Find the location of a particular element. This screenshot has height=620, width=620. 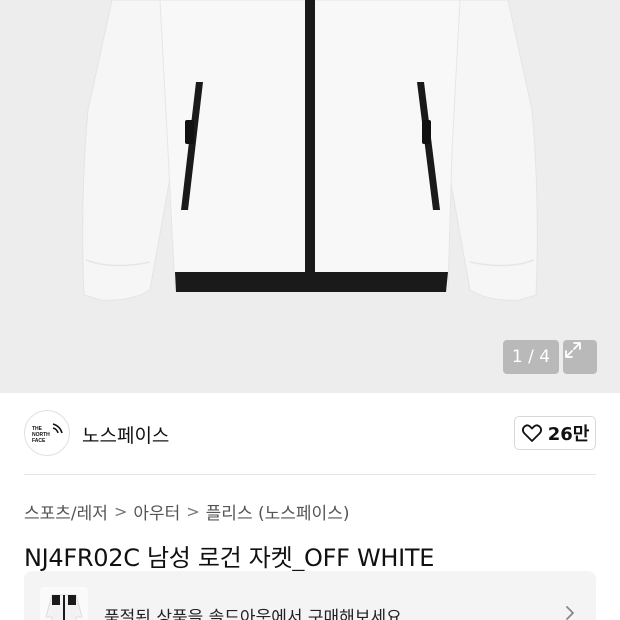

soldout-banner: 품절된 상품을 솔드아웃에서 구매해보세요. is located at coordinates (310, 595).